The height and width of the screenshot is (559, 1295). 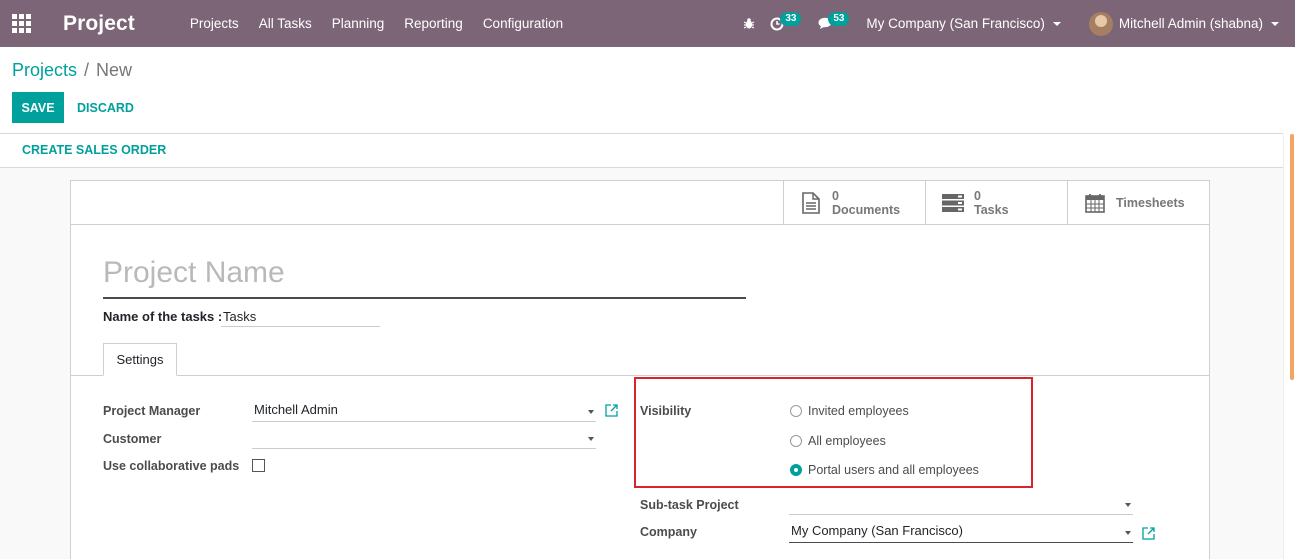 I want to click on subtask-project-label: Sub-task Project, so click(x=689, y=505).